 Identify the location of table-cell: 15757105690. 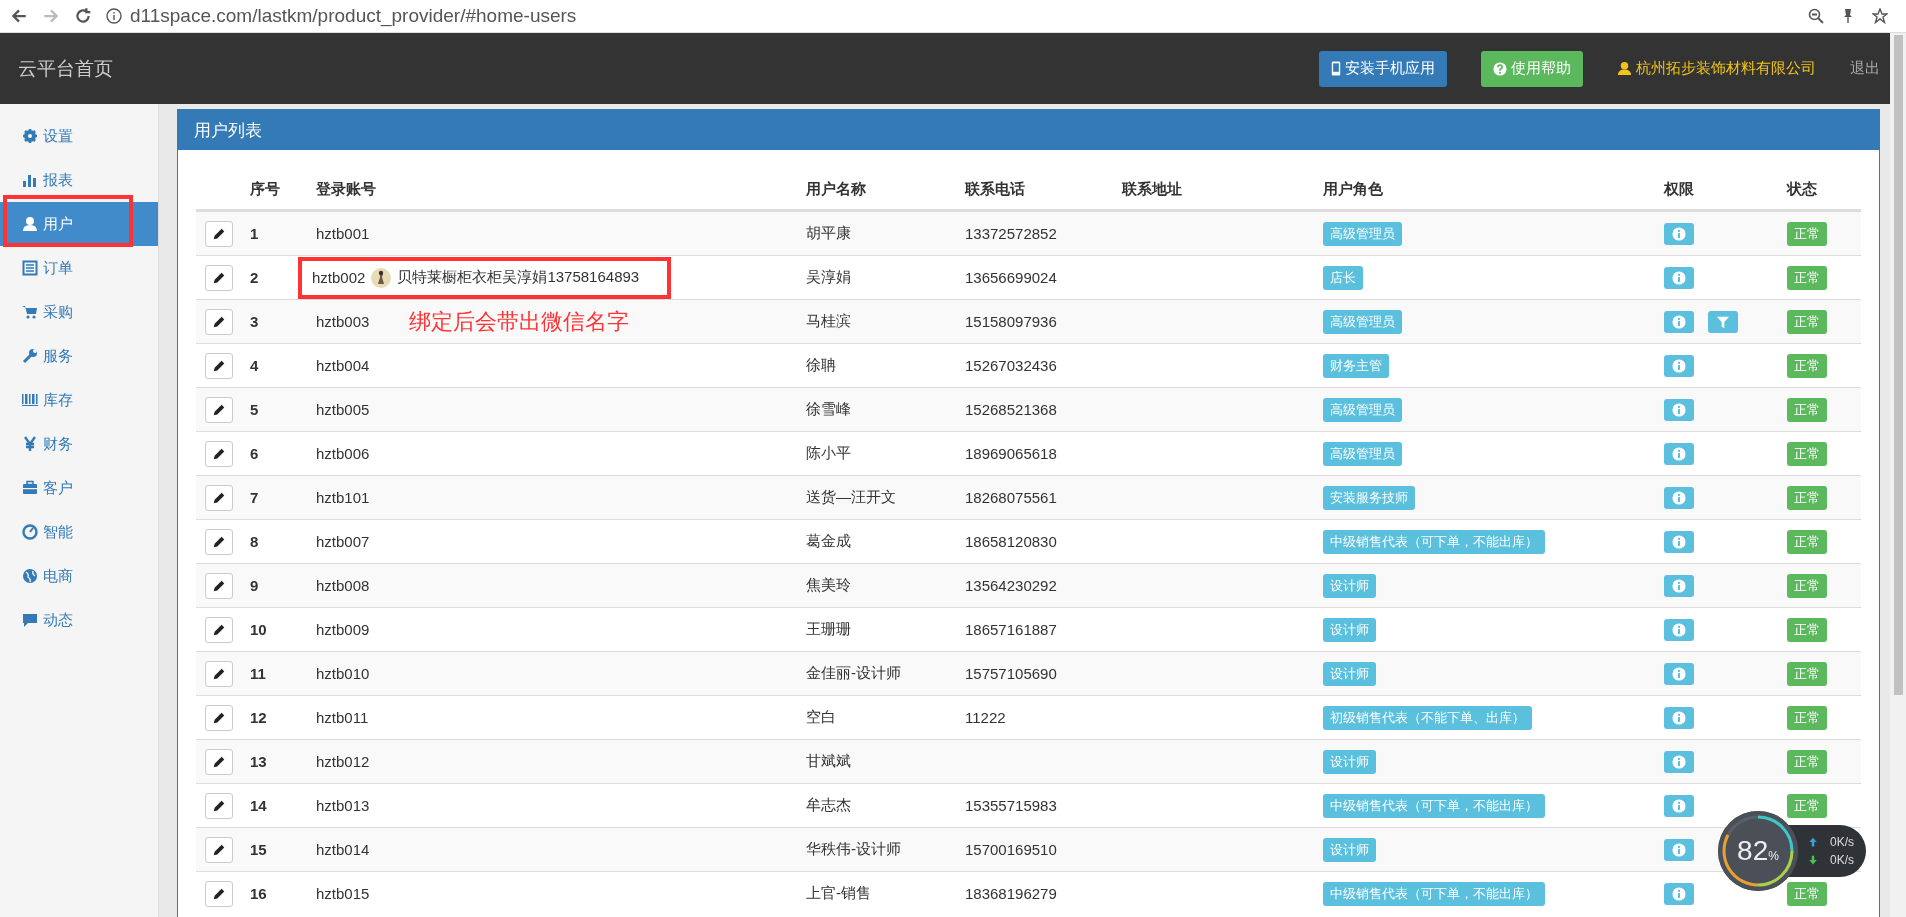
(1011, 673).